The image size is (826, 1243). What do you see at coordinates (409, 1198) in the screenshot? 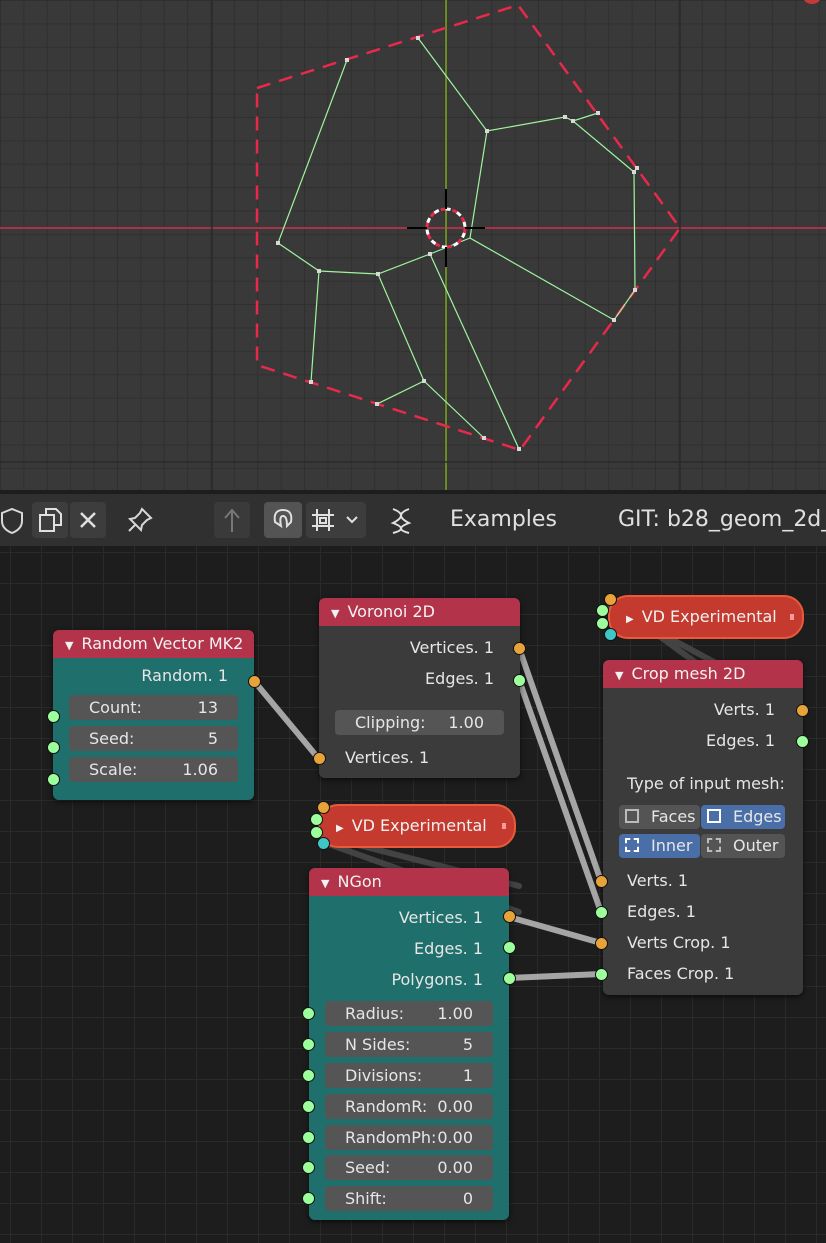
I see `shift-field: Shift: 0` at bounding box center [409, 1198].